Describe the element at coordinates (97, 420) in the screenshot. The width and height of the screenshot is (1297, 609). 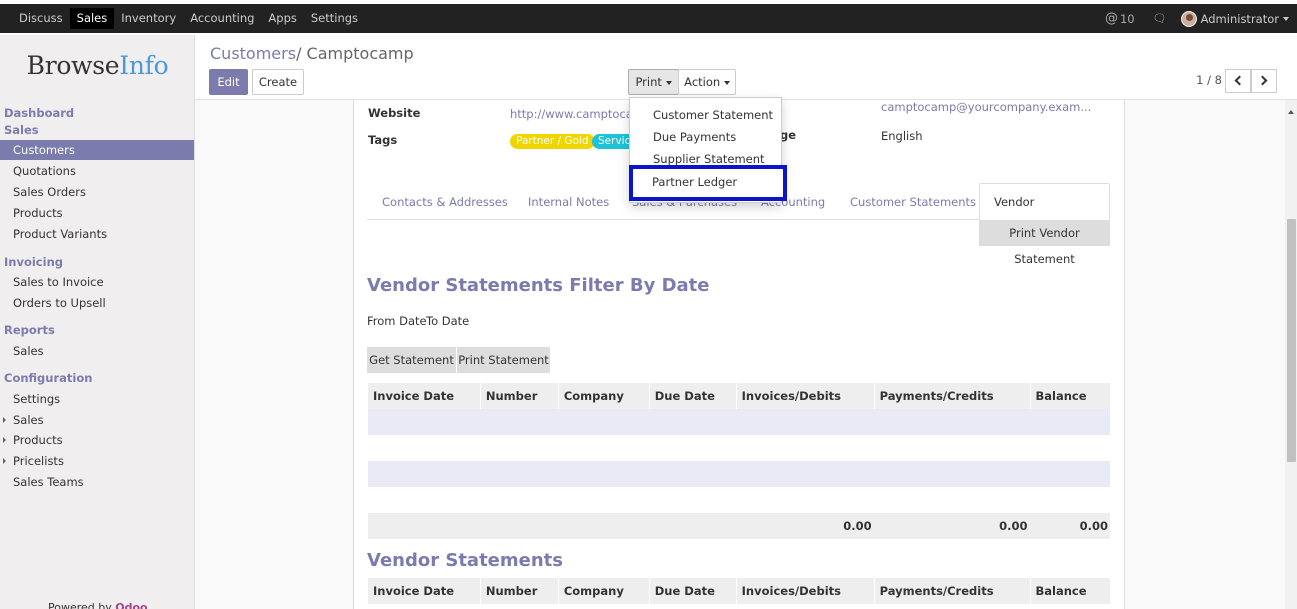
I see `sidebar-item-config-sales: Sales` at that location.